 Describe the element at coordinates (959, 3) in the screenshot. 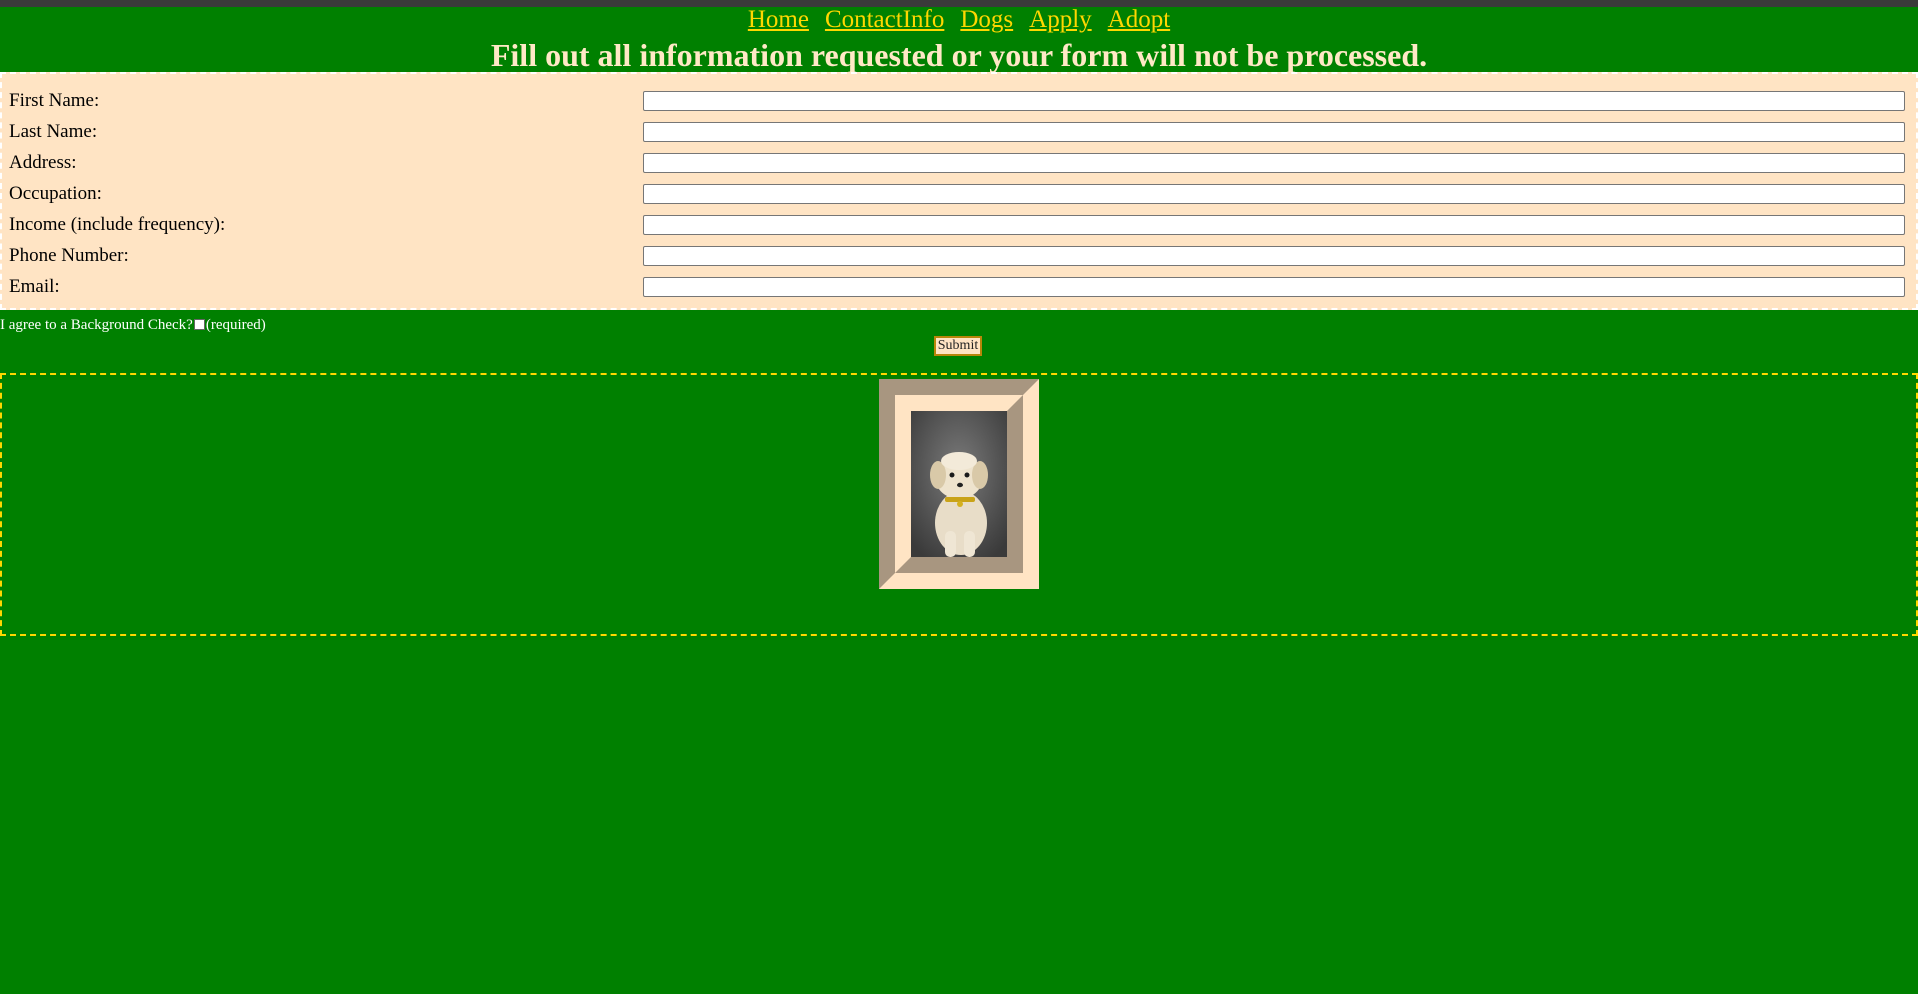

I see `browser-top-bar` at that location.